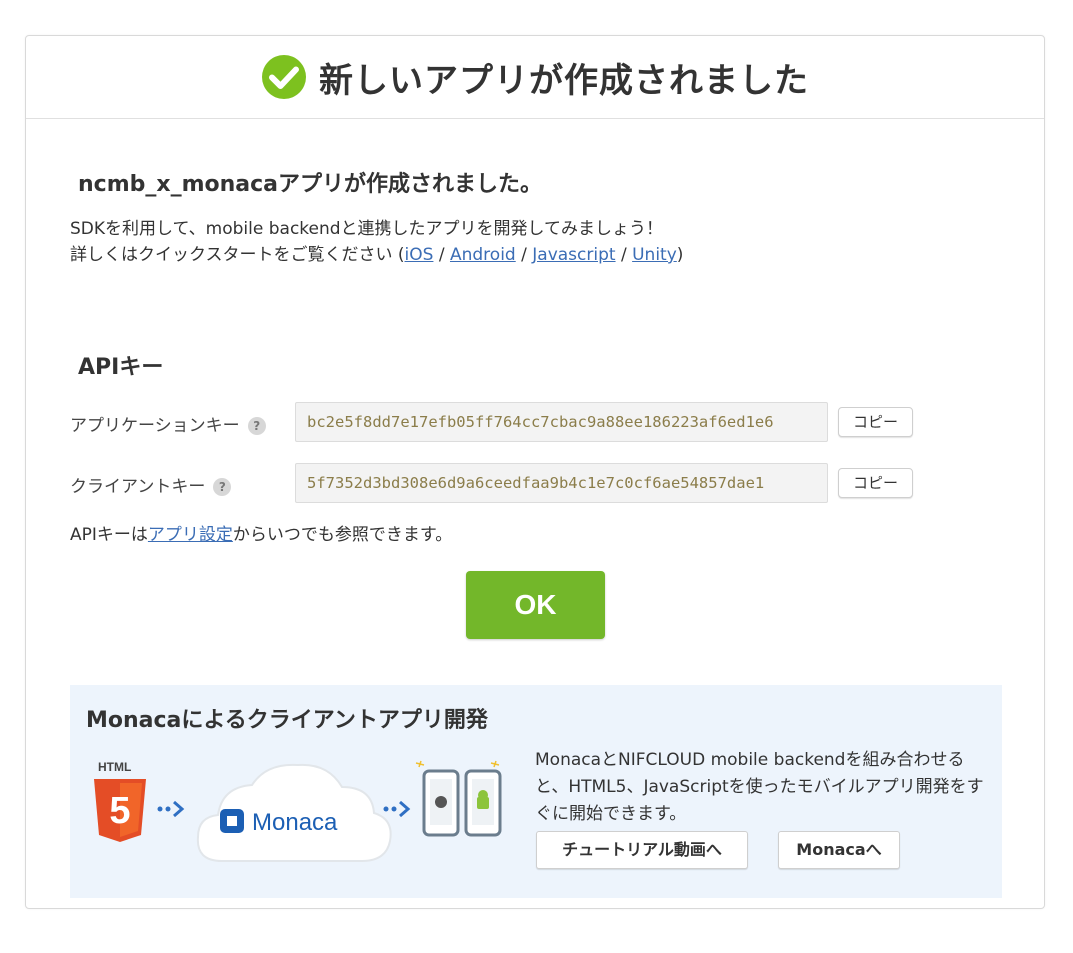 Image resolution: width=1073 pixels, height=953 pixels. I want to click on go-to-monaca-button: Monacaへ, so click(839, 850).